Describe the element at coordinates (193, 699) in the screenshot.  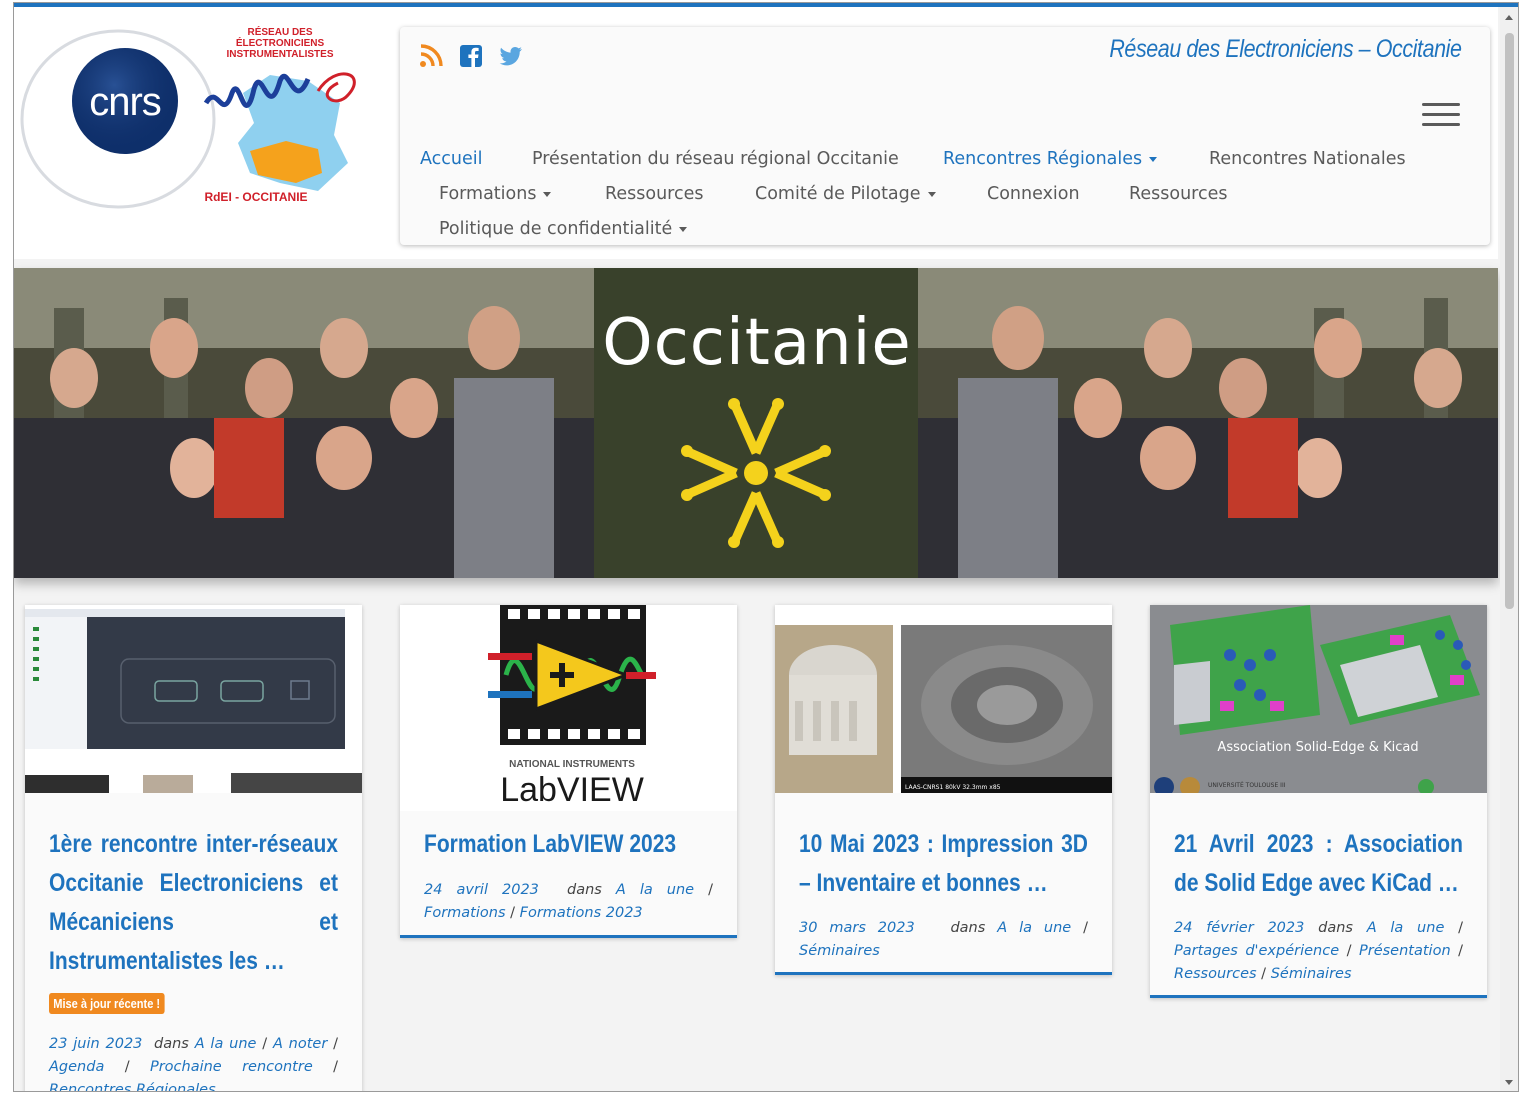
I see `post-thumbnail` at that location.